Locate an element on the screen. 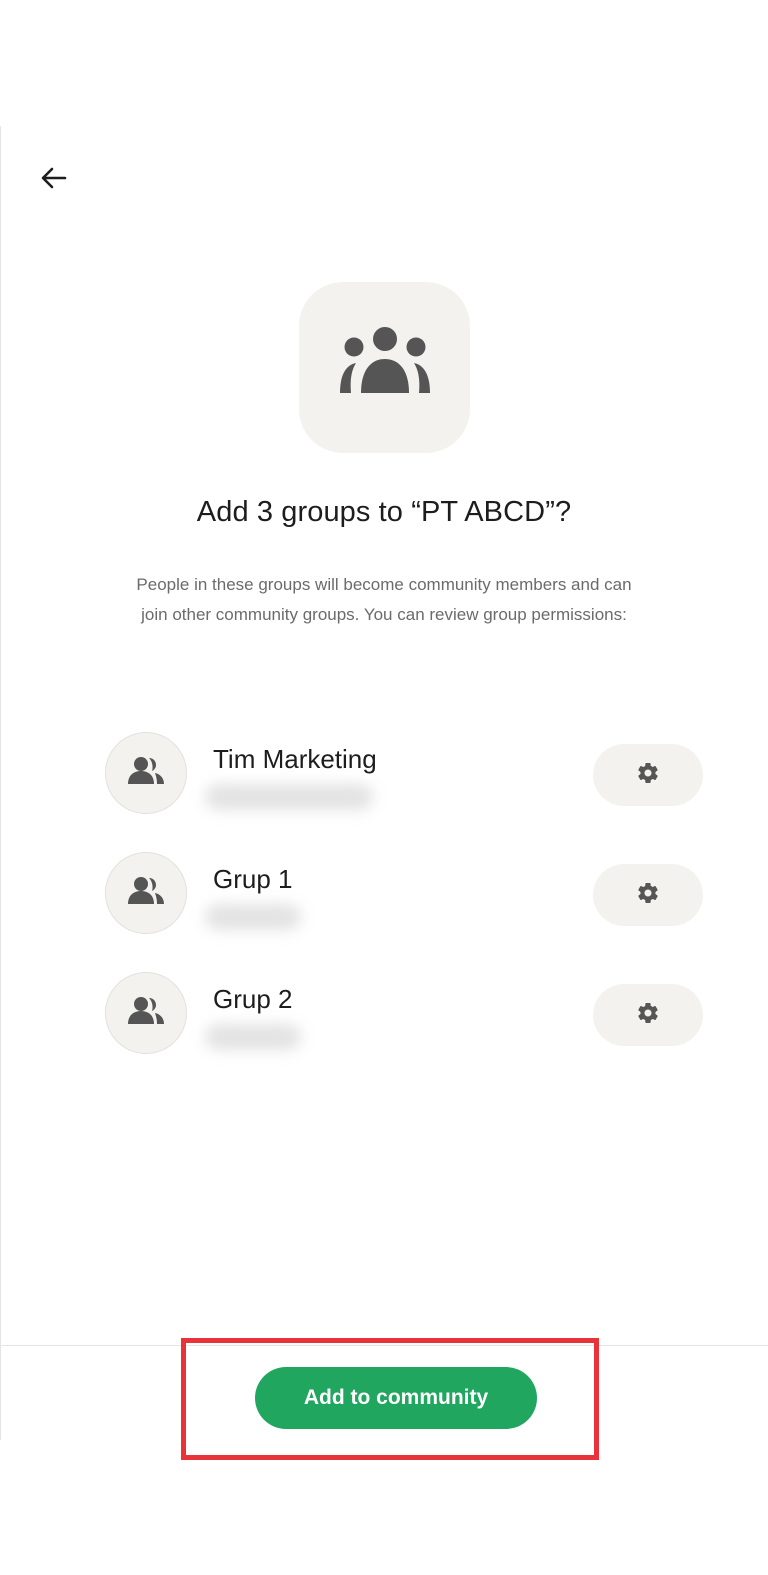 This screenshot has width=768, height=1575. panel-divider is located at coordinates (0, 783).